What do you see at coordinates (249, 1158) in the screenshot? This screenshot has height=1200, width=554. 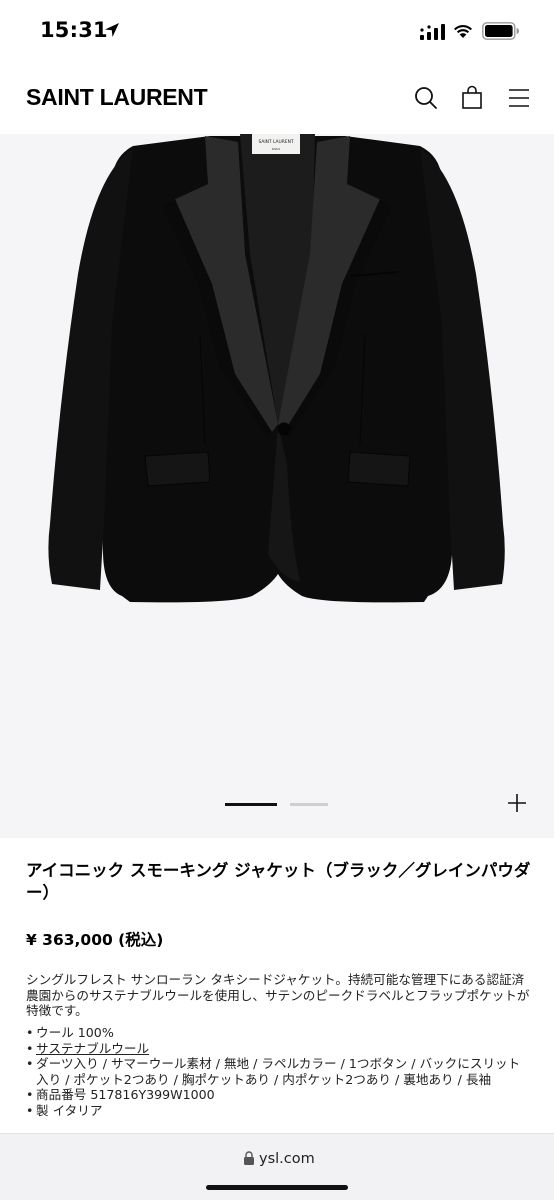 I see `lock-icon` at bounding box center [249, 1158].